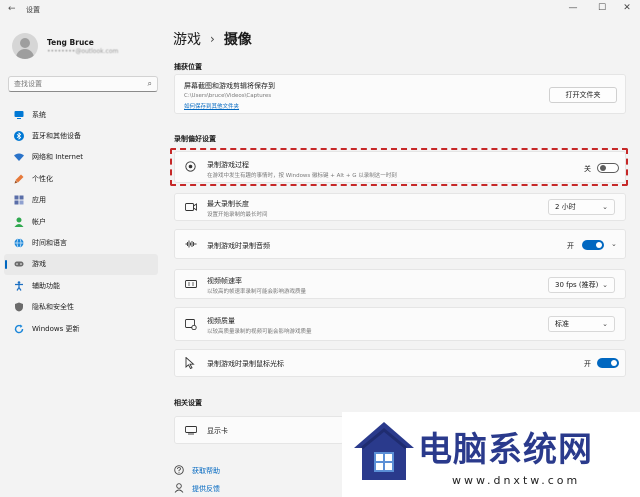 This screenshot has width=640, height=497. What do you see at coordinates (191, 431) in the screenshot?
I see `display-icon` at bounding box center [191, 431].